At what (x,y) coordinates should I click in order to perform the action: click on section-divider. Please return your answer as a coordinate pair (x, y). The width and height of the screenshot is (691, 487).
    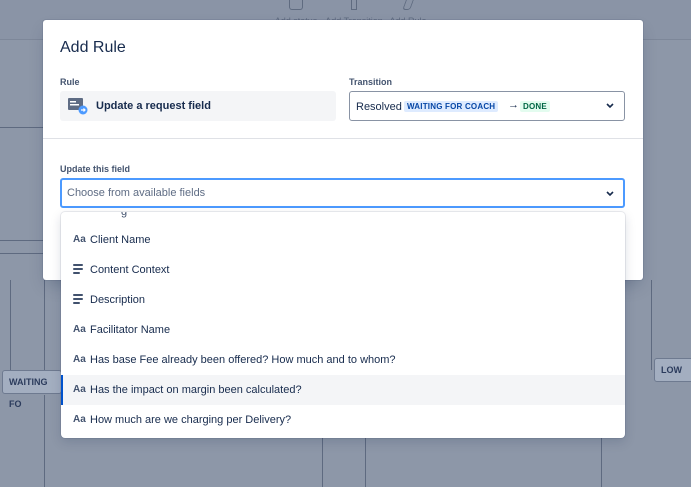
    Looking at the image, I should click on (343, 138).